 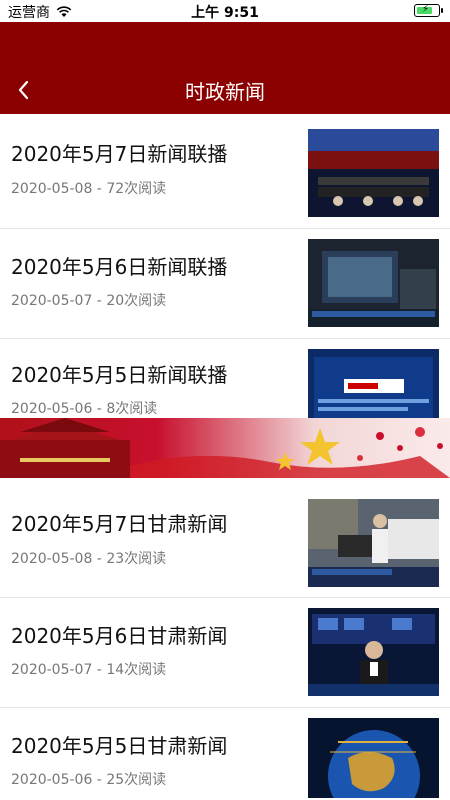 I want to click on news-meta: 2020-05-08 - 23次阅读, so click(x=89, y=559).